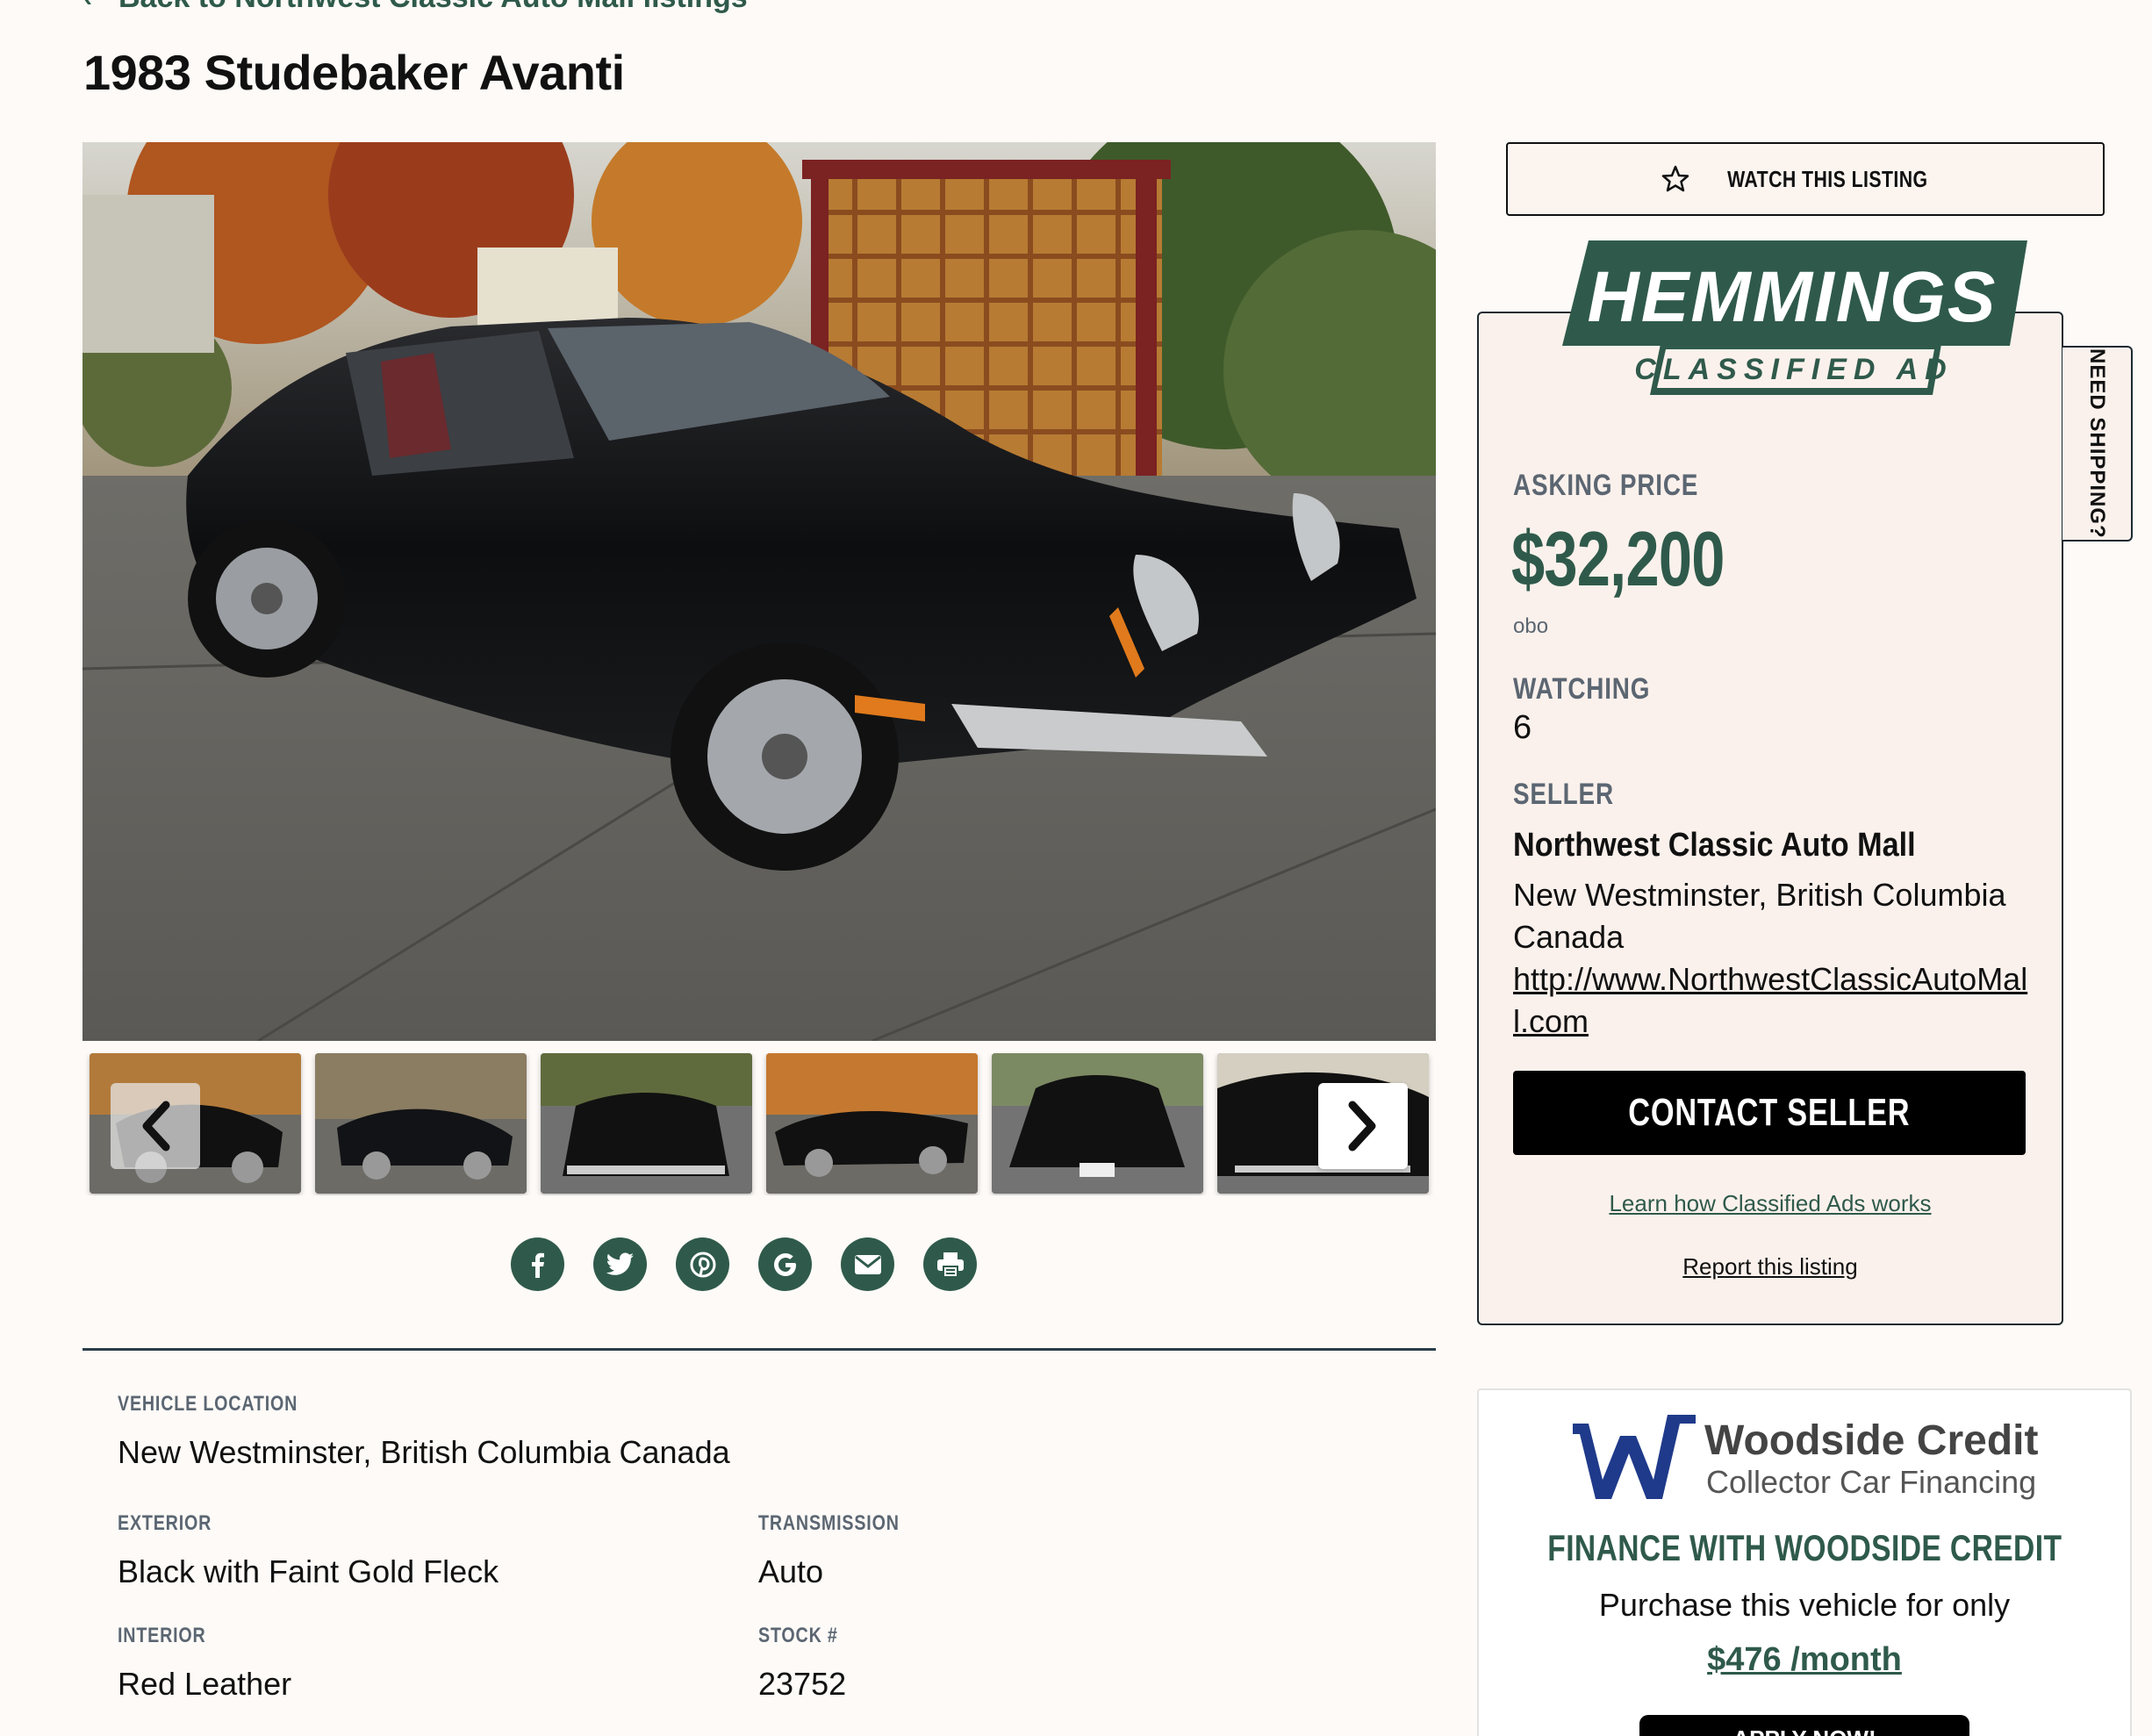 This screenshot has width=2152, height=1736. What do you see at coordinates (88, 6) in the screenshot?
I see `chevron-left-icon: ‹` at bounding box center [88, 6].